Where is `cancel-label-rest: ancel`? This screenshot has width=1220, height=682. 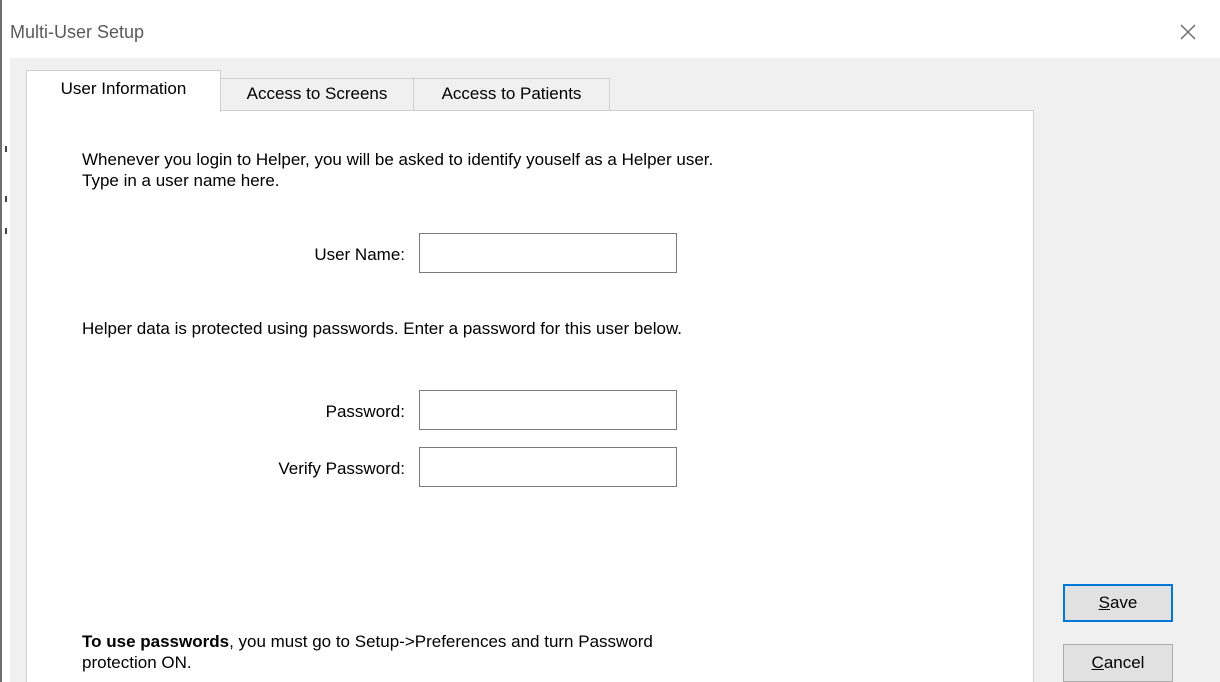 cancel-label-rest: ancel is located at coordinates (1124, 662).